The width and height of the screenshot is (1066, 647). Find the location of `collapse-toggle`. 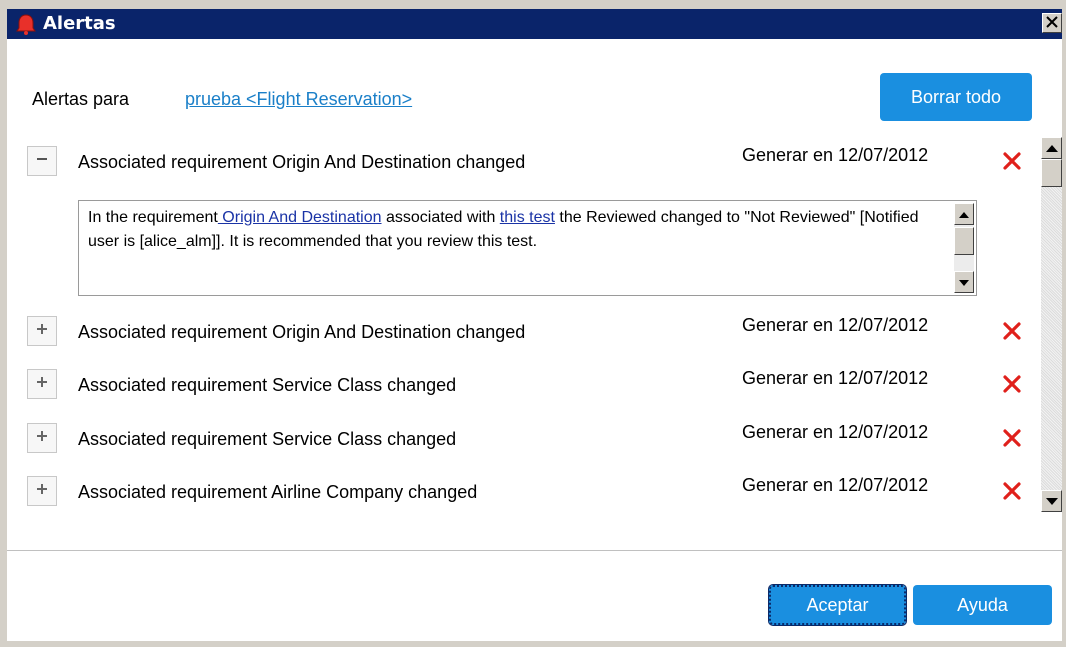

collapse-toggle is located at coordinates (42, 161).